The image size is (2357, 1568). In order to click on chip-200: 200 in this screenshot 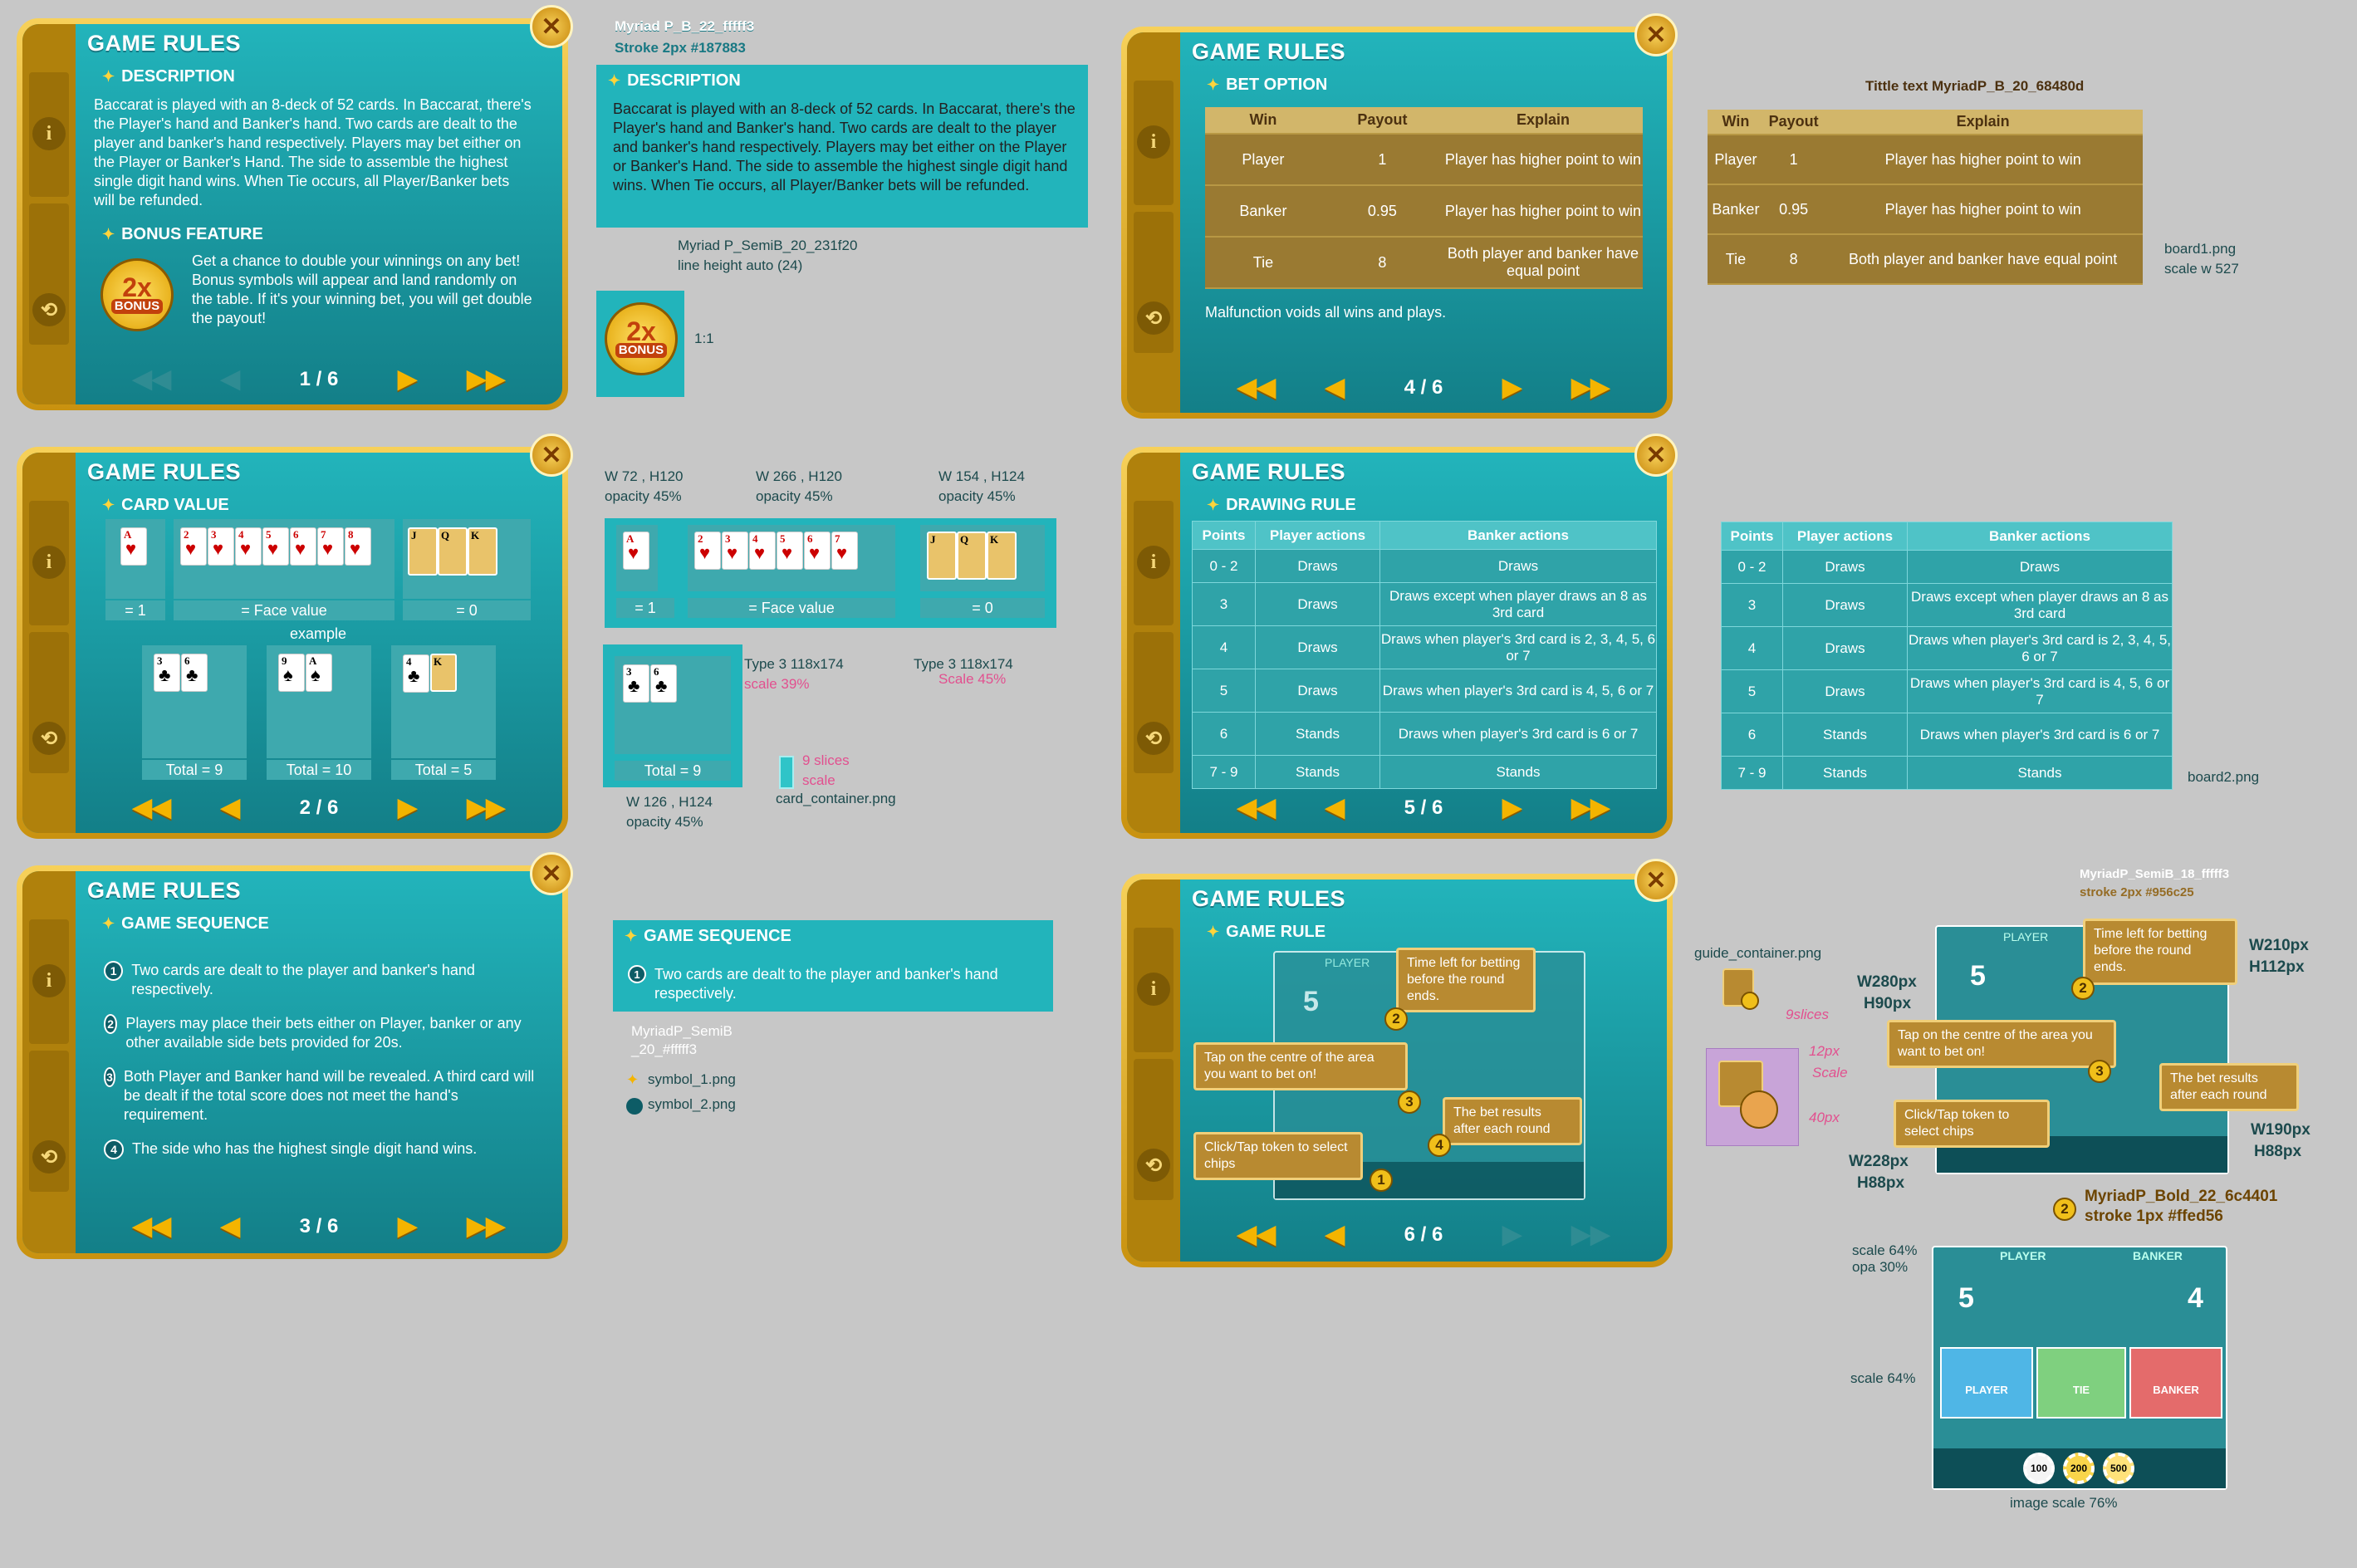, I will do `click(2079, 1468)`.